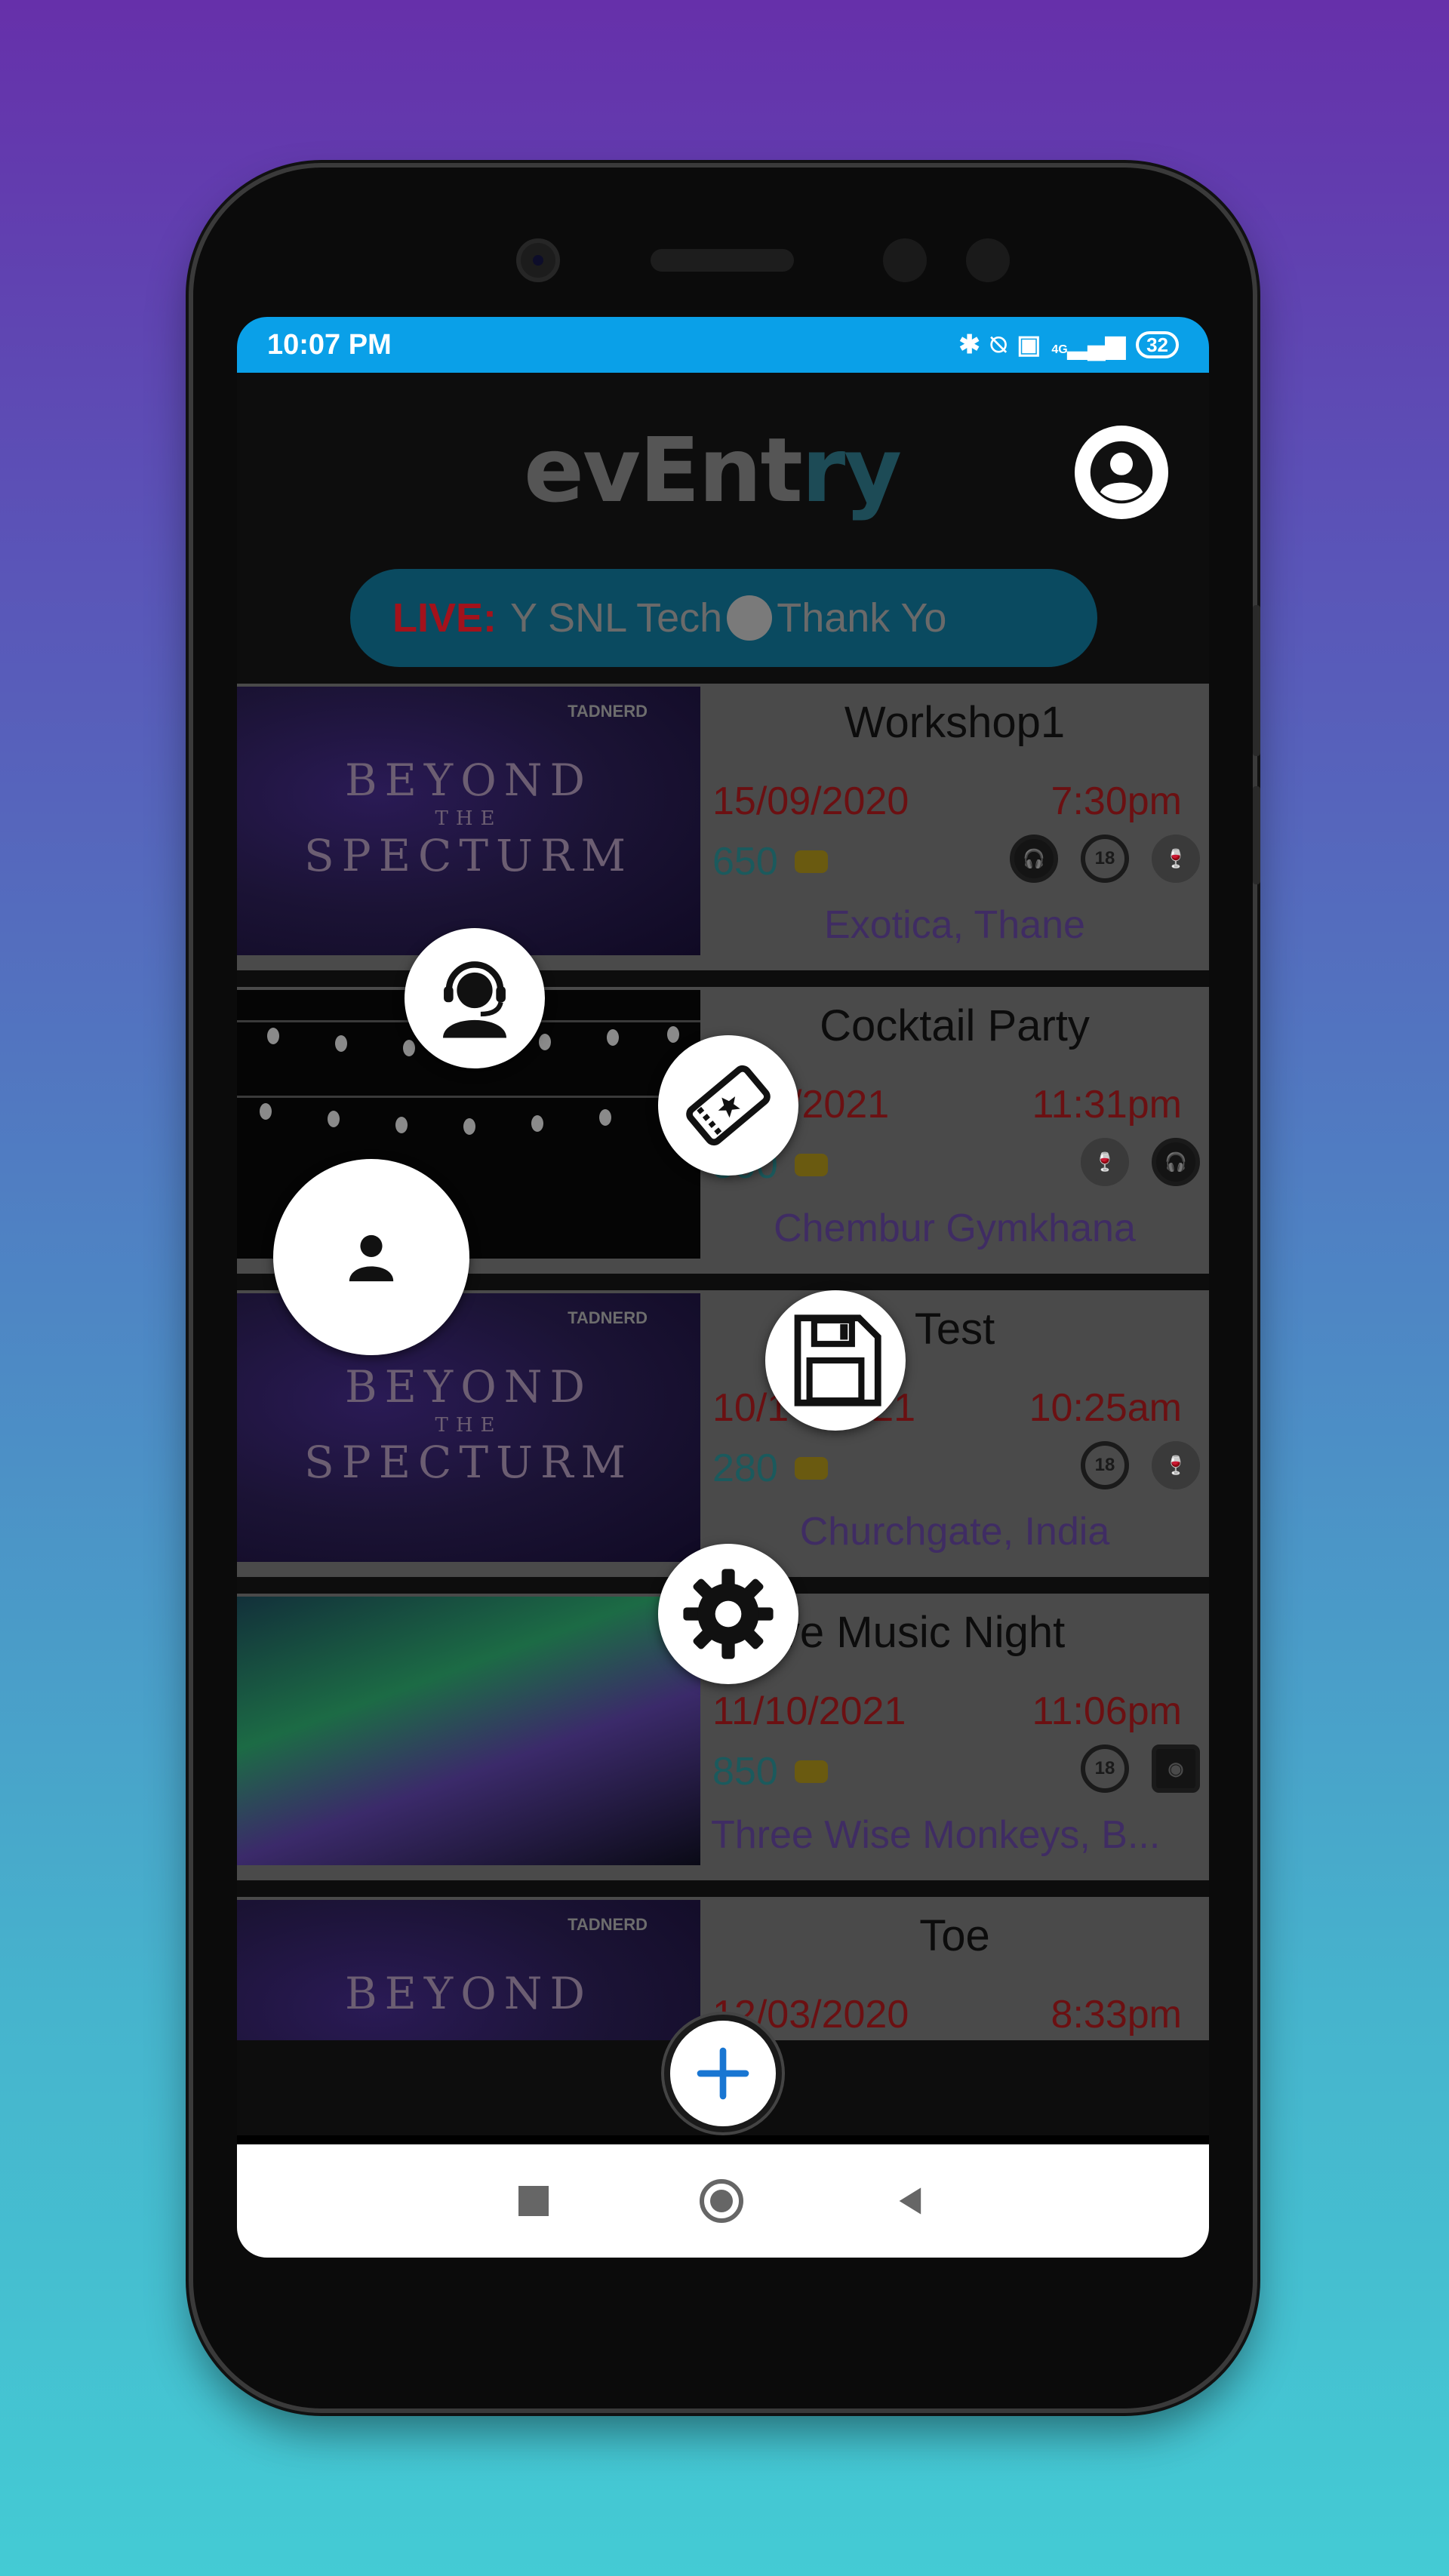  Describe the element at coordinates (998, 344) in the screenshot. I see `mute-icon: ⍉` at that location.